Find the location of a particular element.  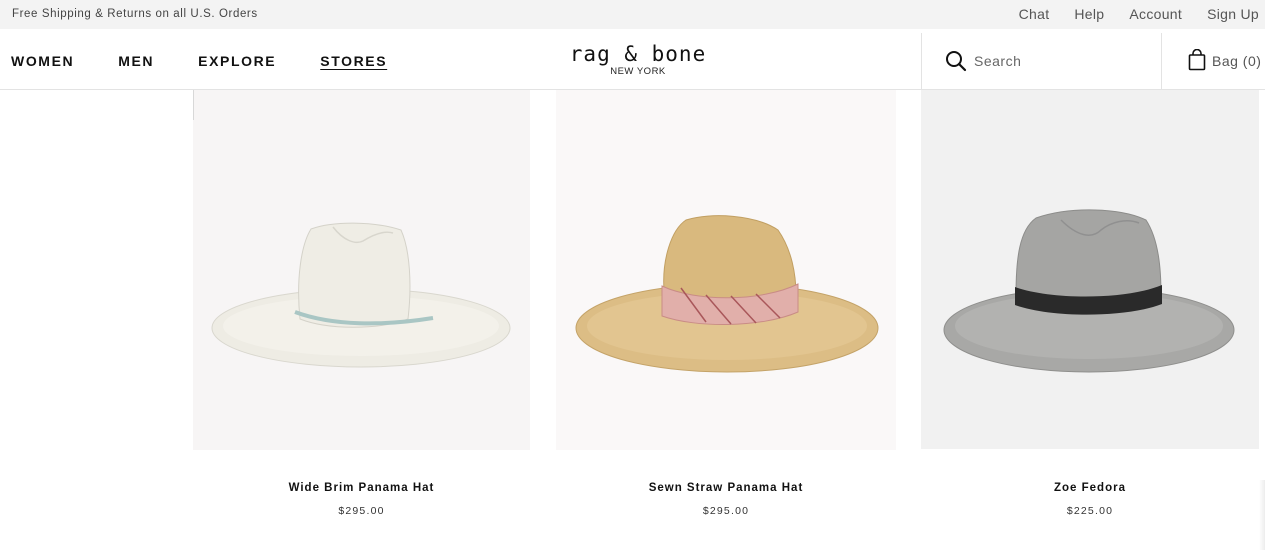

utility-links: Chat Help Account Sign Up is located at coordinates (1126, 14).